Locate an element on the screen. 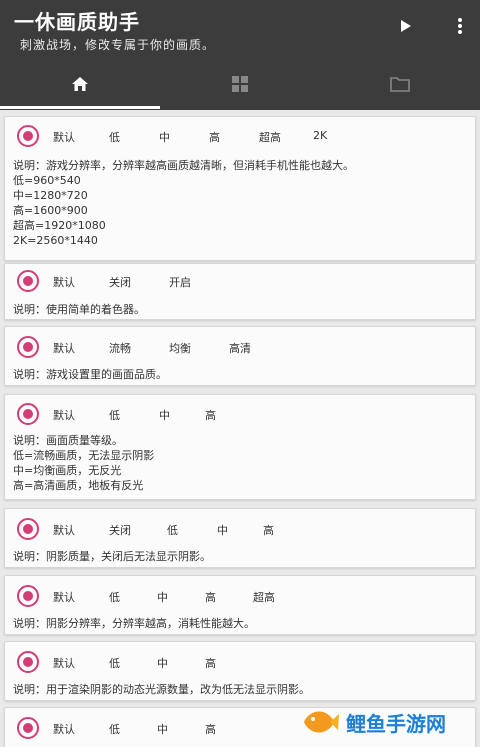  watermark: 鲤鱼手游网 is located at coordinates (388, 722).